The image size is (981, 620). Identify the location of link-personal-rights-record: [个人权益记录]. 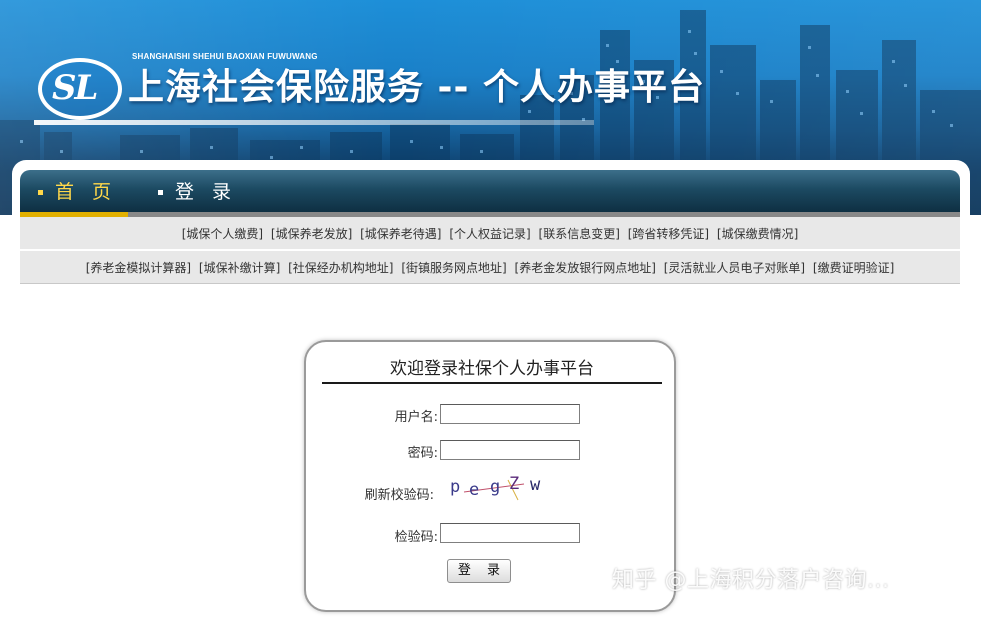
(489, 234).